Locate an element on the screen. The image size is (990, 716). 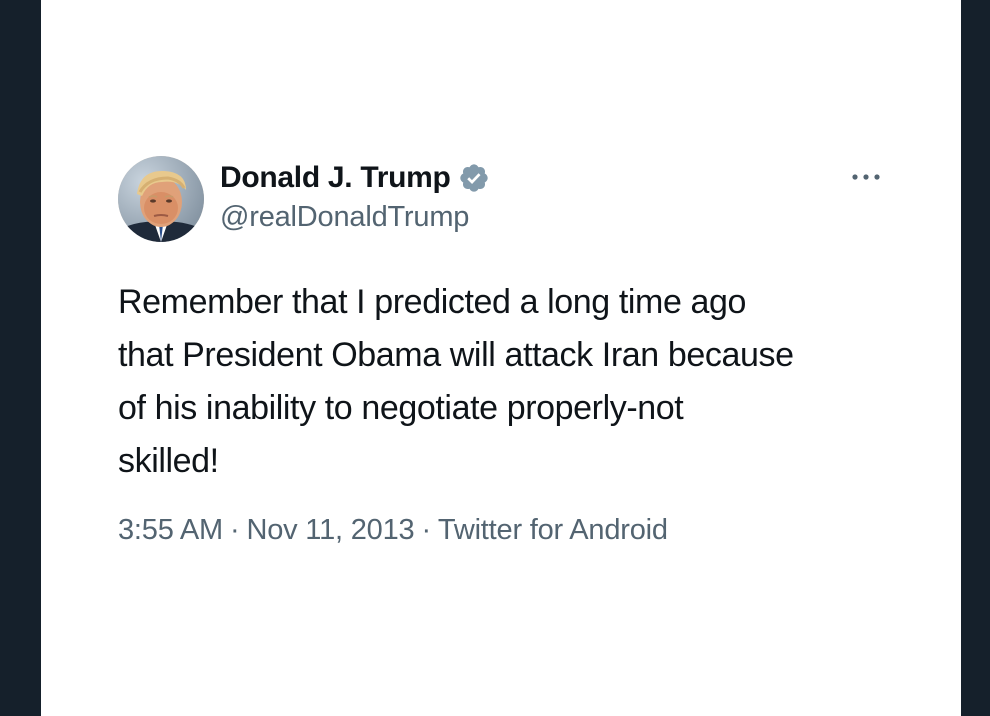
author-names: Donald J. Trump @realDonaldTrump is located at coordinates (355, 196).